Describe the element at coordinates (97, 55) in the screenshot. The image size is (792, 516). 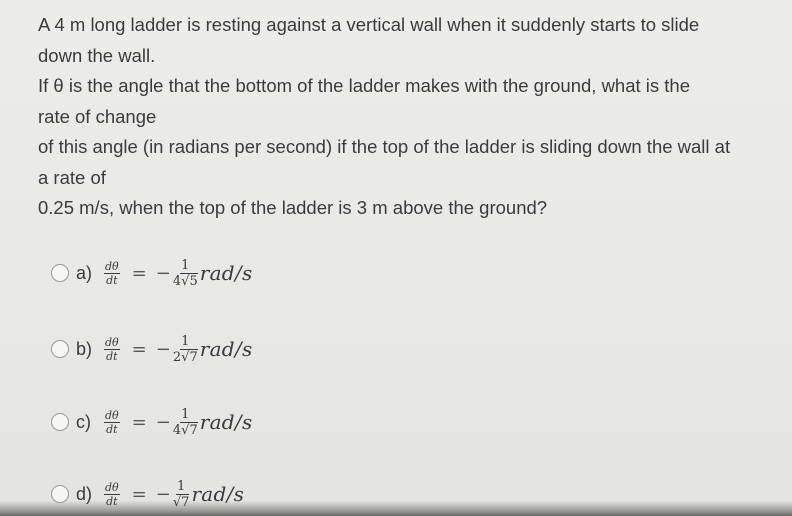
I see `question-line: down the wall.` at that location.